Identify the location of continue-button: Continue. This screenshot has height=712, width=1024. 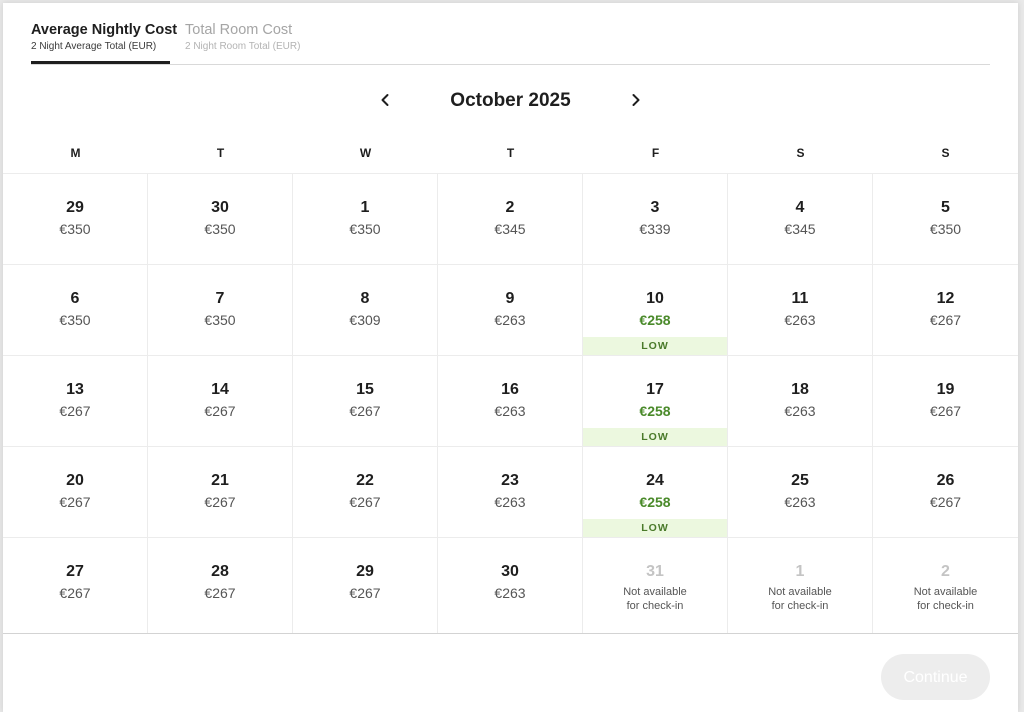
(935, 677).